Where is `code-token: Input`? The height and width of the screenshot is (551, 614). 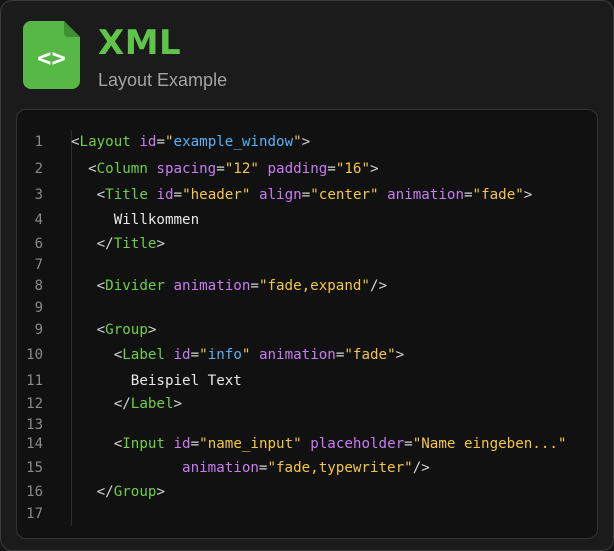
code-token: Input is located at coordinates (143, 444).